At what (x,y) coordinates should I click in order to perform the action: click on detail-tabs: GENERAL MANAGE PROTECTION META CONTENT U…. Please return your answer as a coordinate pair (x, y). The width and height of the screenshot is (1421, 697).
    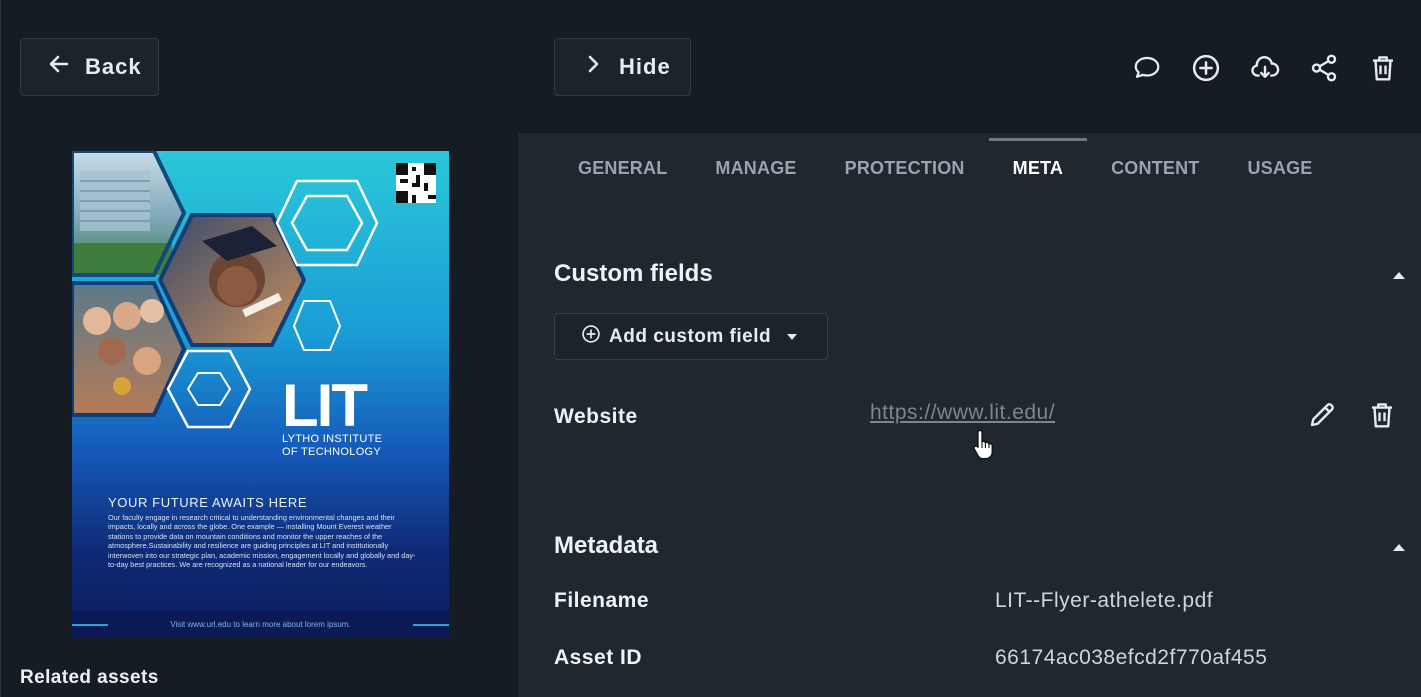
    Looking at the image, I should click on (945, 168).